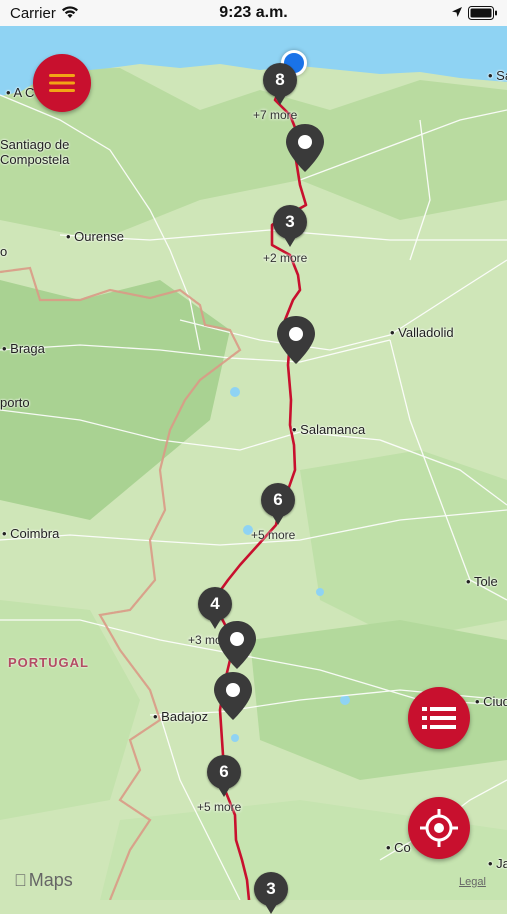 The image size is (507, 914). What do you see at coordinates (457, 12) in the screenshot?
I see `location-arrow-icon` at bounding box center [457, 12].